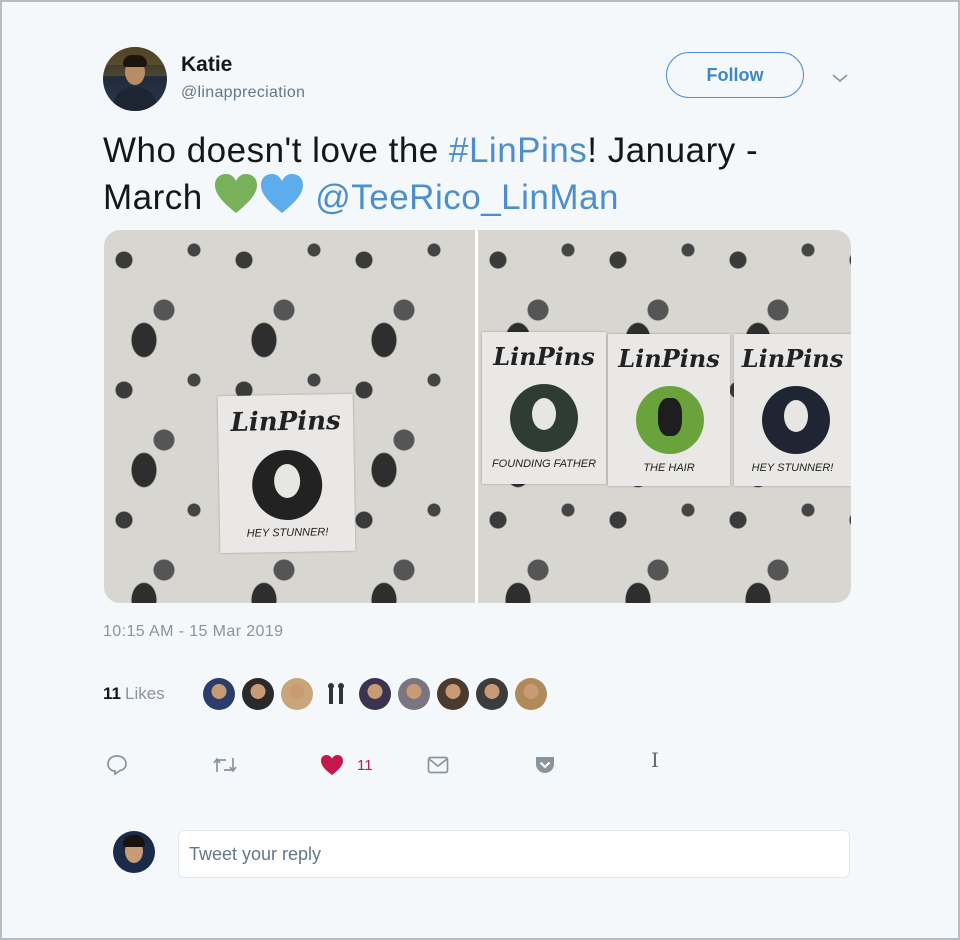 This screenshot has width=960, height=940. What do you see at coordinates (276, 150) in the screenshot?
I see `tweet-text-part: Who doesn't love the` at bounding box center [276, 150].